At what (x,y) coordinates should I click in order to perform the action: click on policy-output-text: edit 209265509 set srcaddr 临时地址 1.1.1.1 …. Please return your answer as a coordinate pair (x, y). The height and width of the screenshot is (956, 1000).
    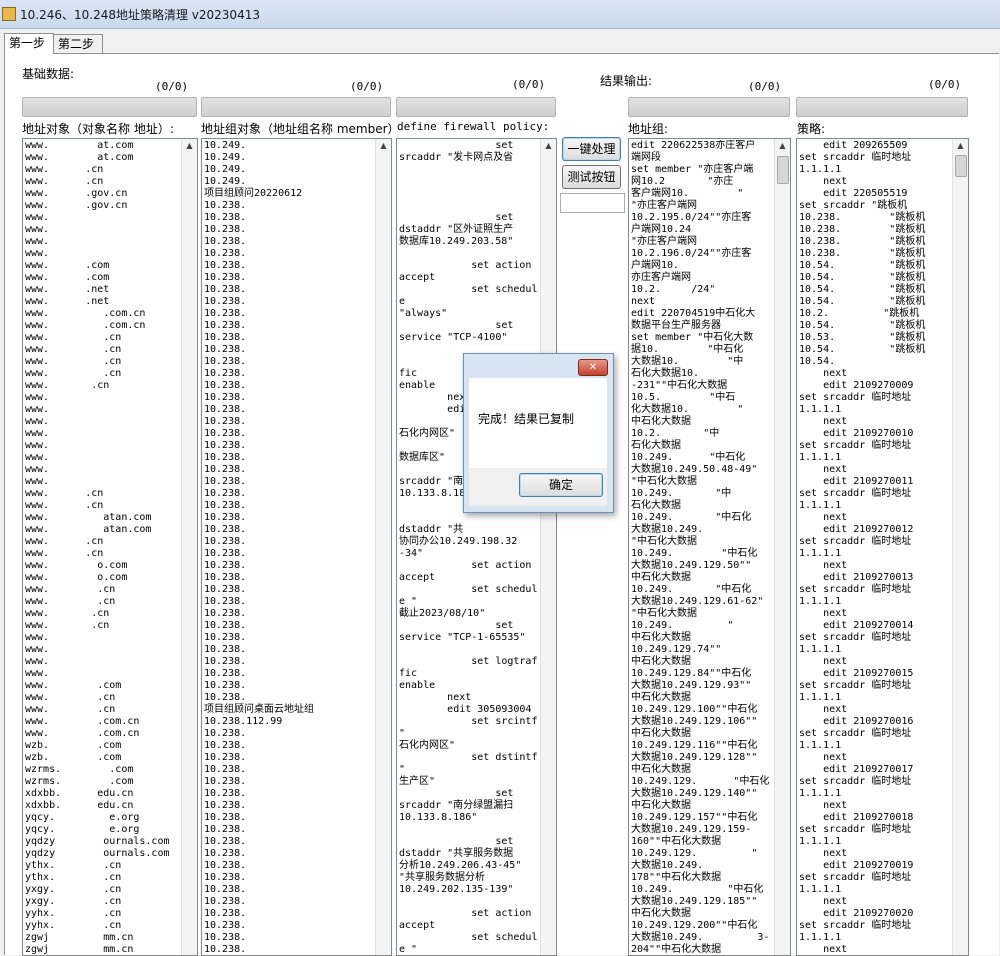
    Looking at the image, I should click on (862, 547).